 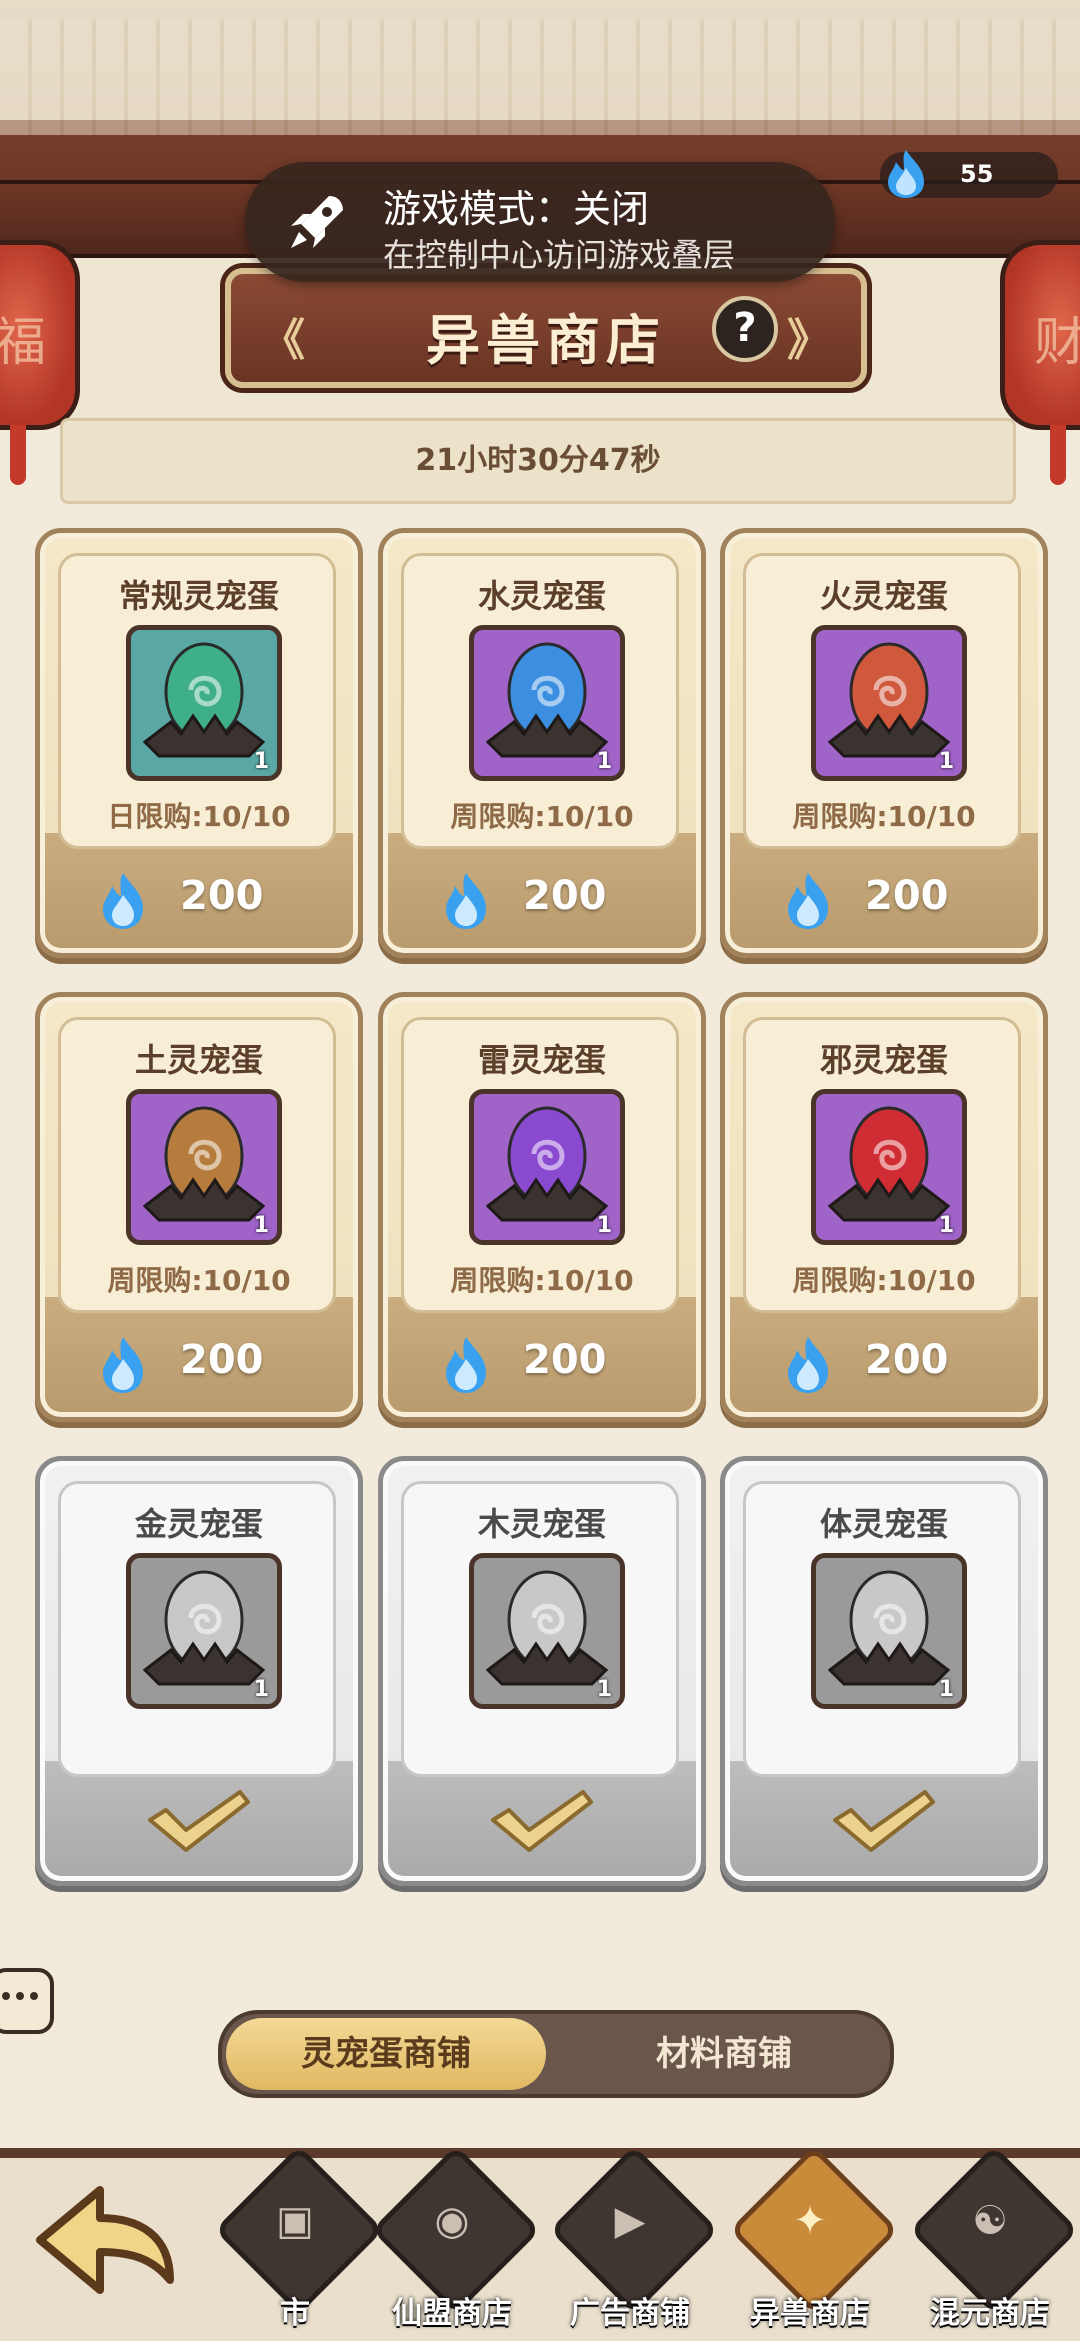 I want to click on item-name: 雷灵宠蛋, so click(x=541, y=1060).